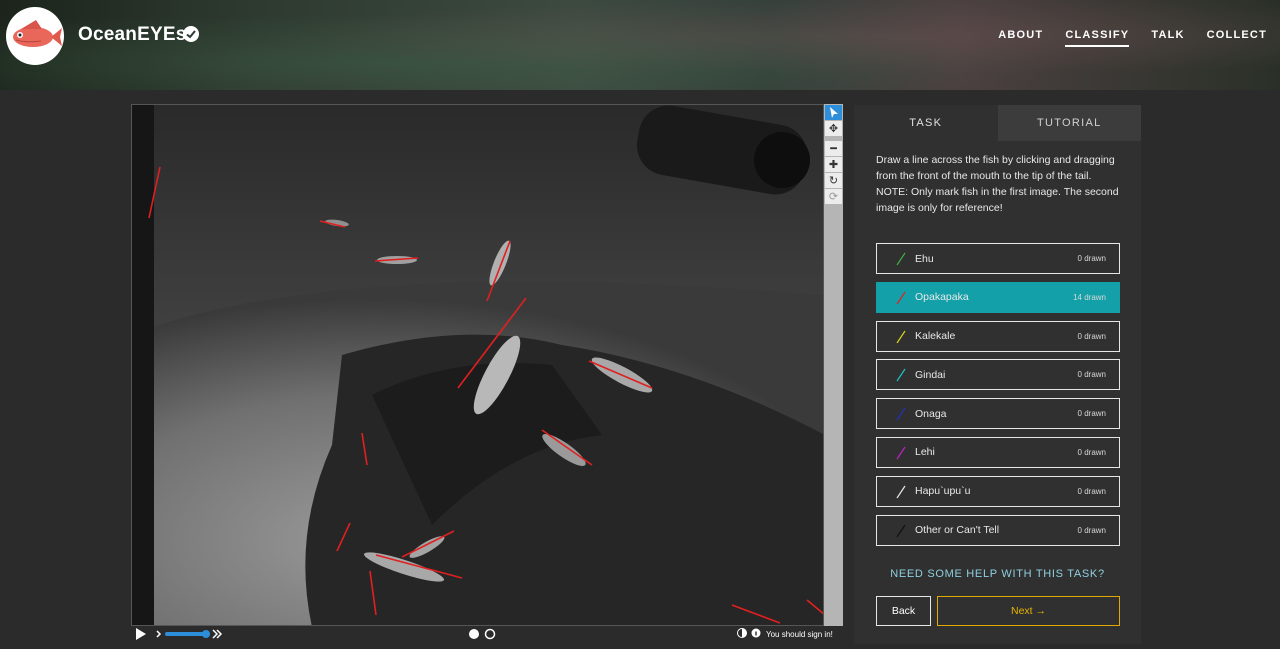 Image resolution: width=1280 pixels, height=649 pixels. Describe the element at coordinates (998, 414) in the screenshot. I see `choice-onaga: Onaga 0 drawn` at that location.